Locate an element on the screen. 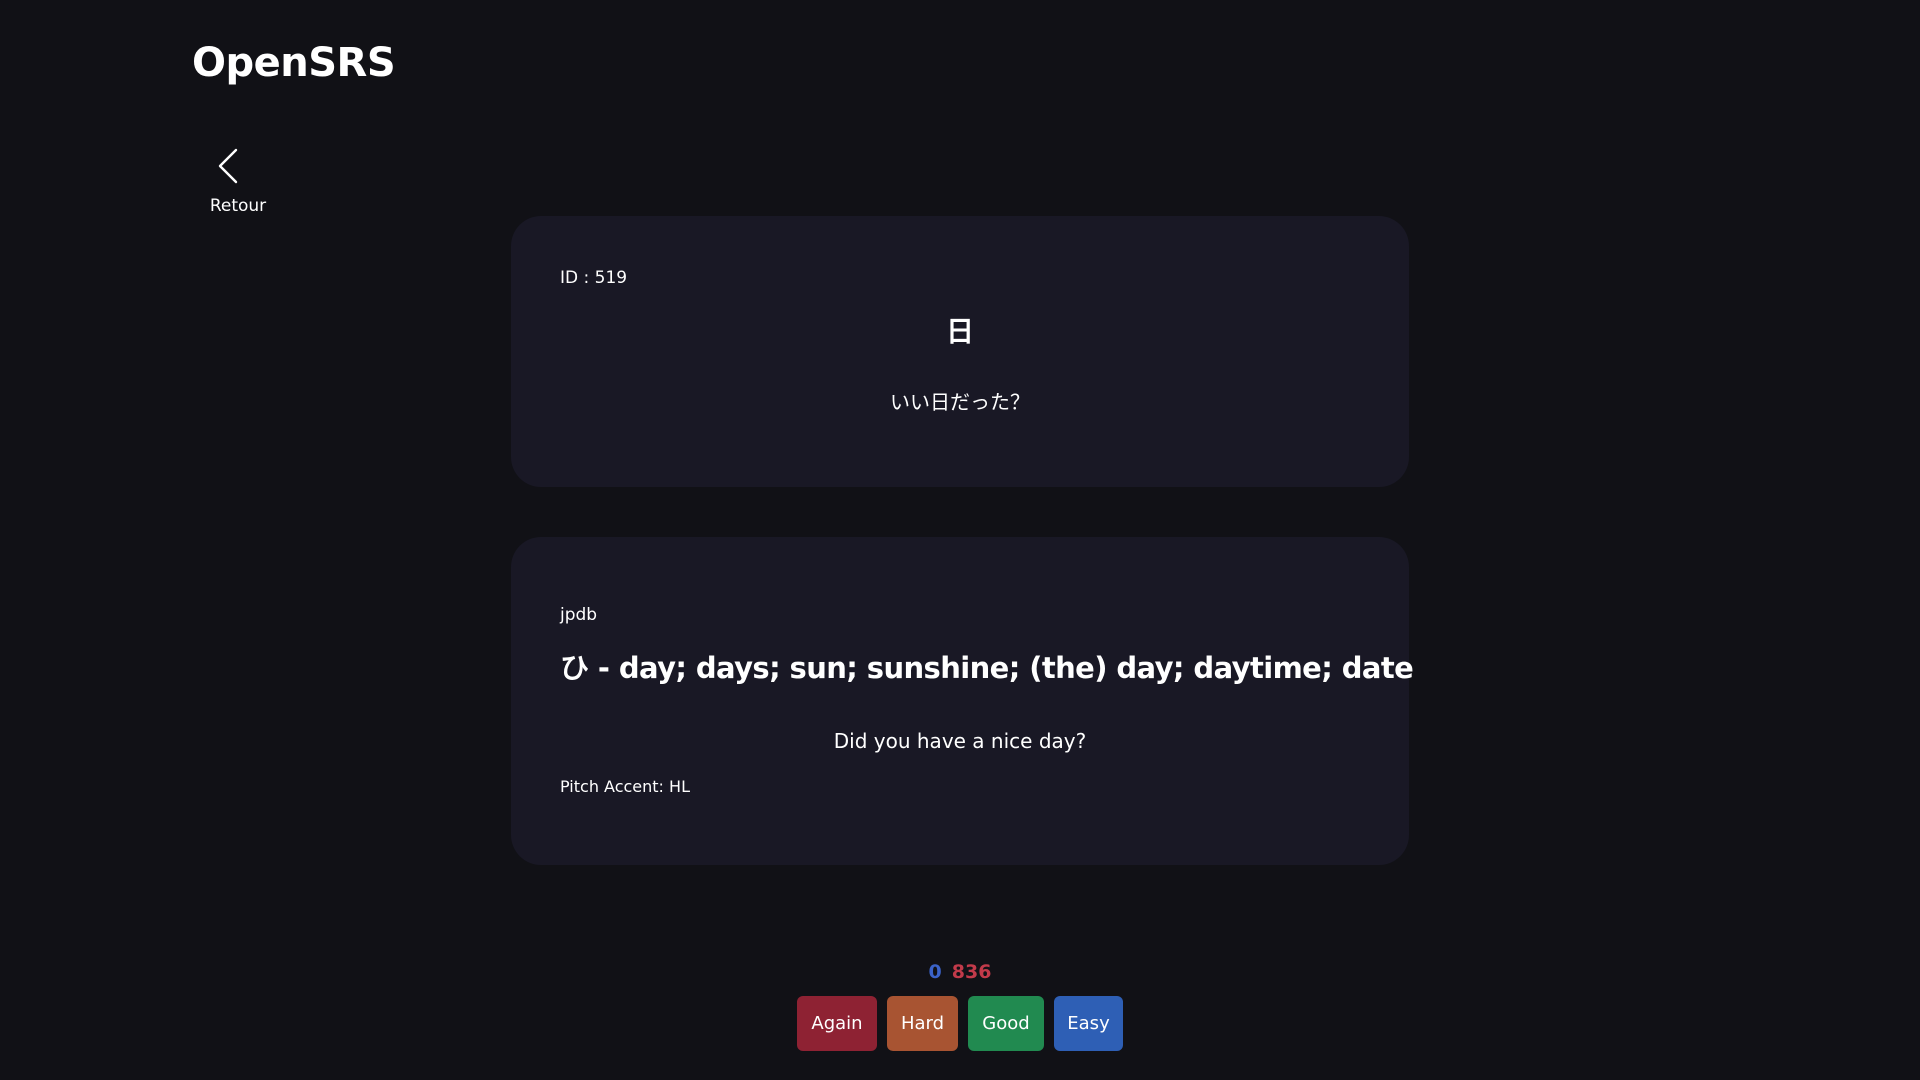 This screenshot has height=1080, width=1920. answer-bar: Again Hard Good Easy is located at coordinates (960, 1023).